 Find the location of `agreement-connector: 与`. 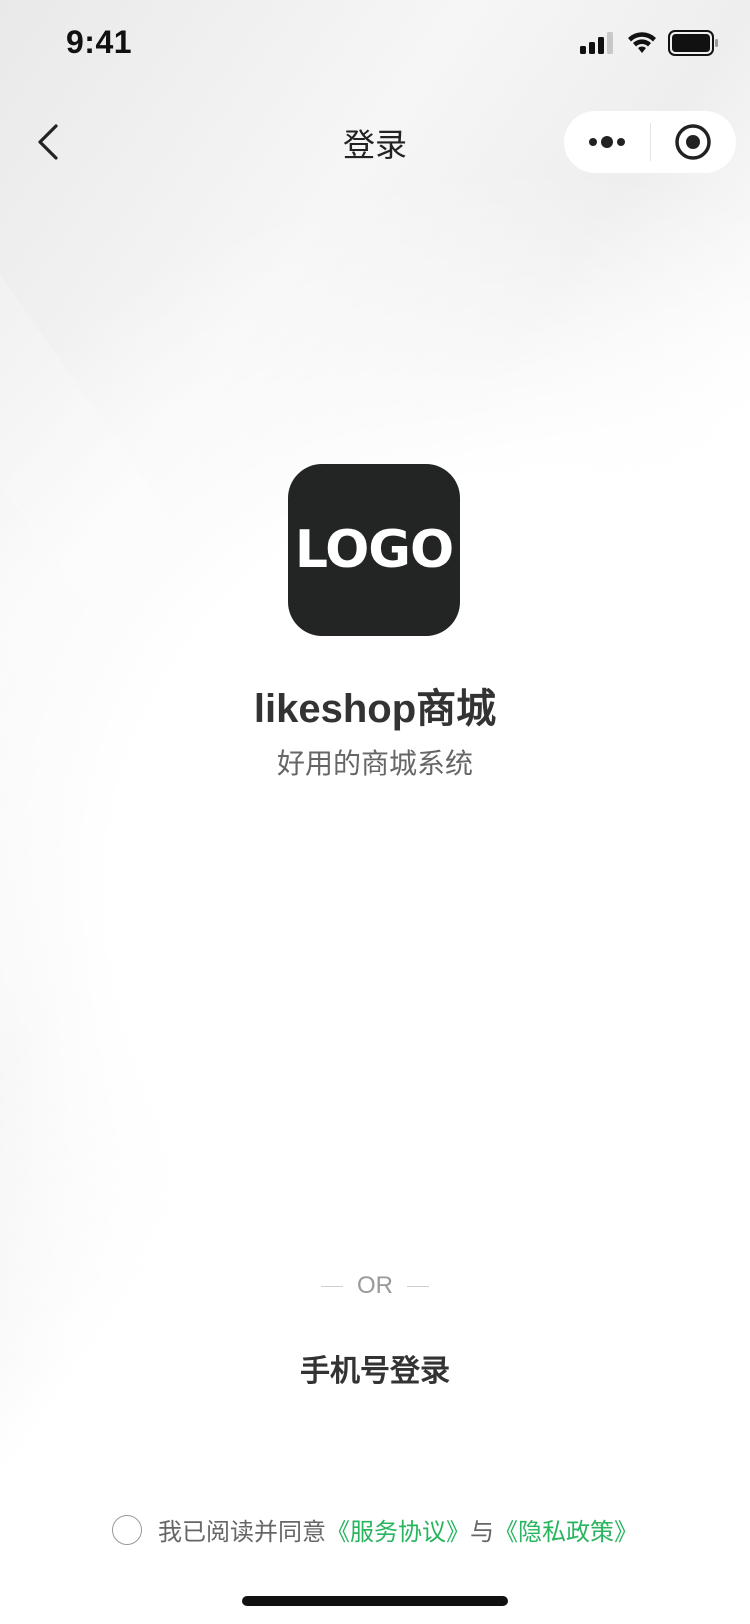

agreement-connector: 与 is located at coordinates (482, 1532).